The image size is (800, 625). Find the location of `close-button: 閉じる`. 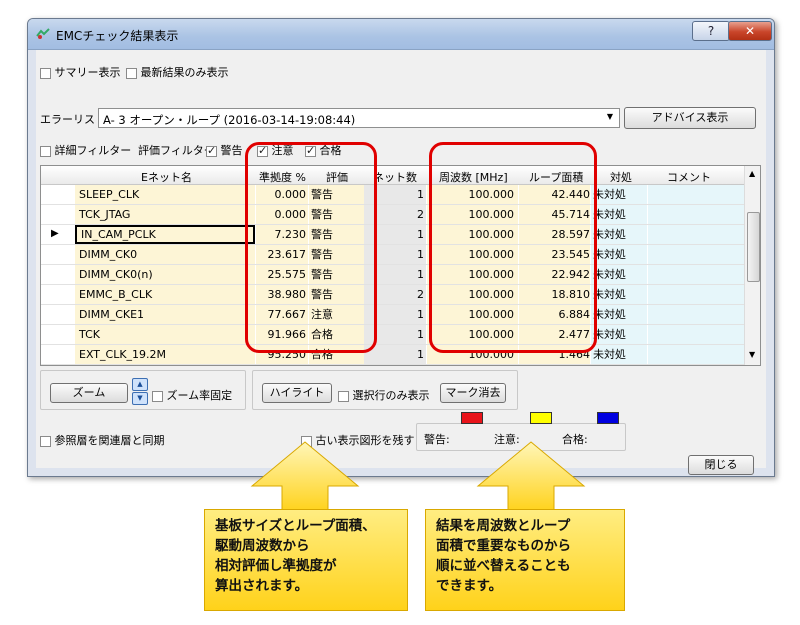

close-button: 閉じる is located at coordinates (721, 465).